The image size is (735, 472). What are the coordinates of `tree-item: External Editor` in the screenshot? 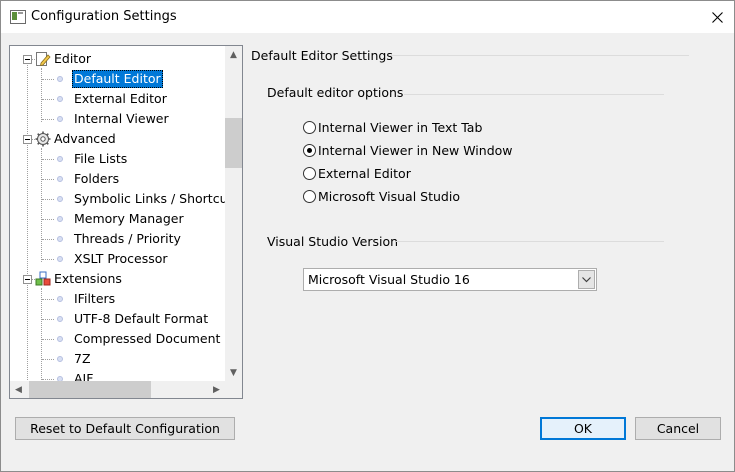 It's located at (117, 99).